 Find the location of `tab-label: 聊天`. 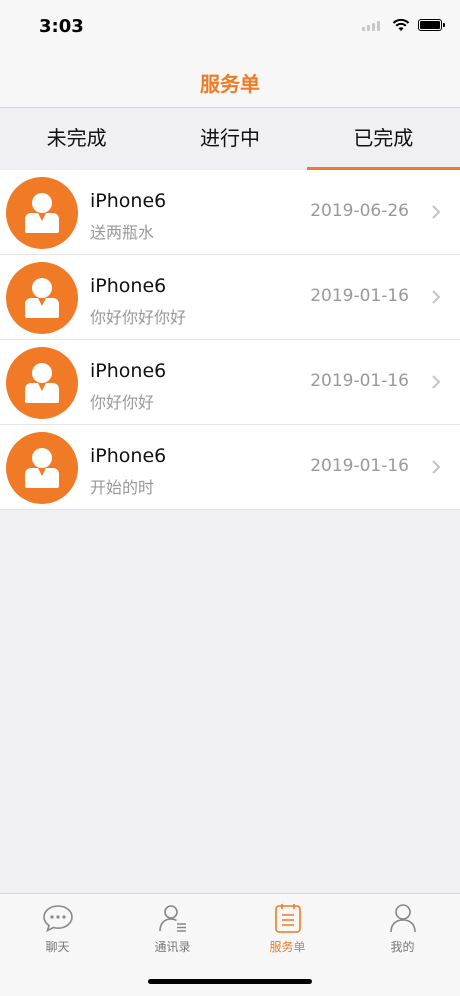

tab-label: 聊天 is located at coordinates (57, 947).